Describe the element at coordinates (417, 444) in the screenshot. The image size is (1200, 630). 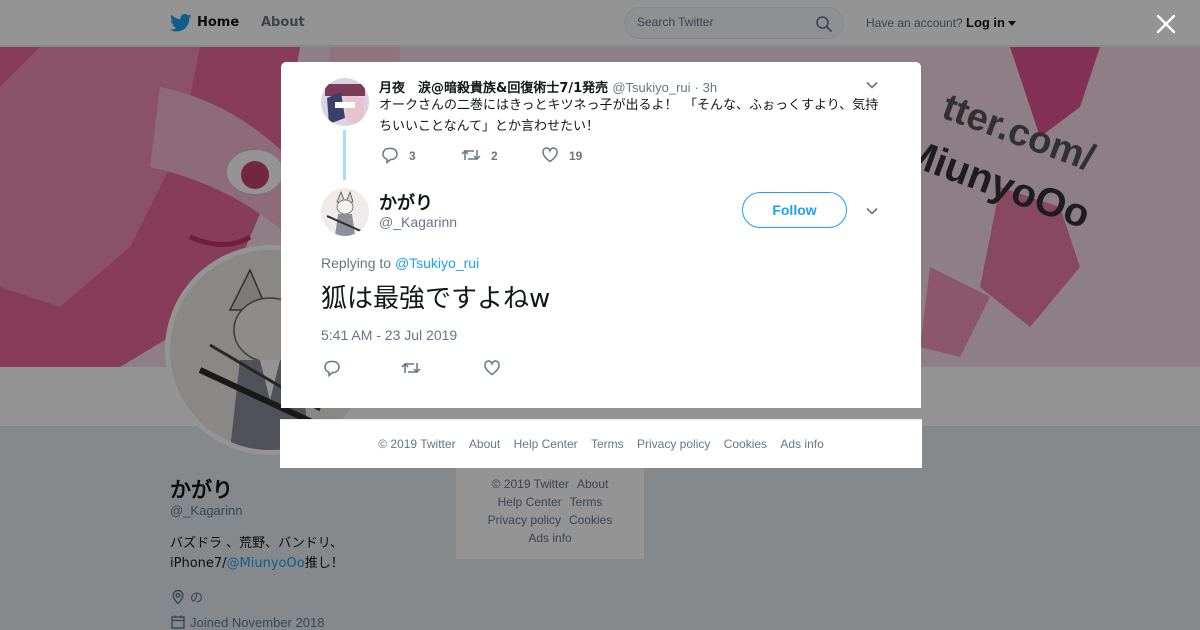
I see `footer-copyright: © 2019 Twitter` at that location.